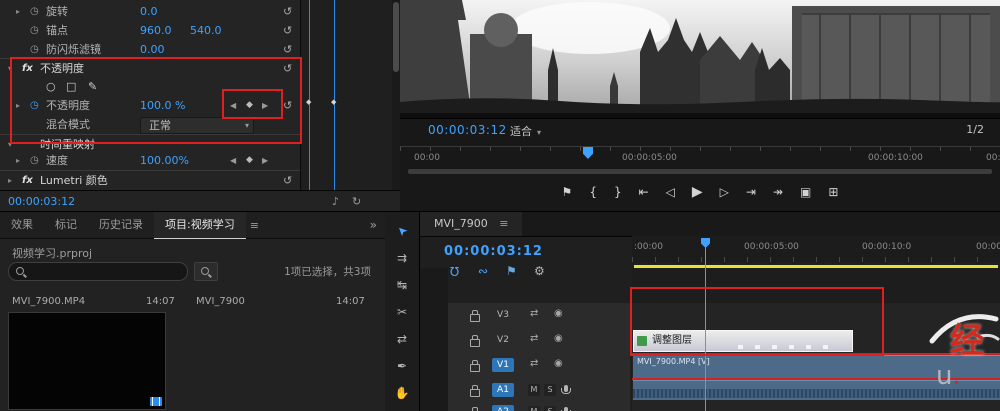  I want to click on effect-keyframe-timeline: ◆ ◆, so click(346, 95).